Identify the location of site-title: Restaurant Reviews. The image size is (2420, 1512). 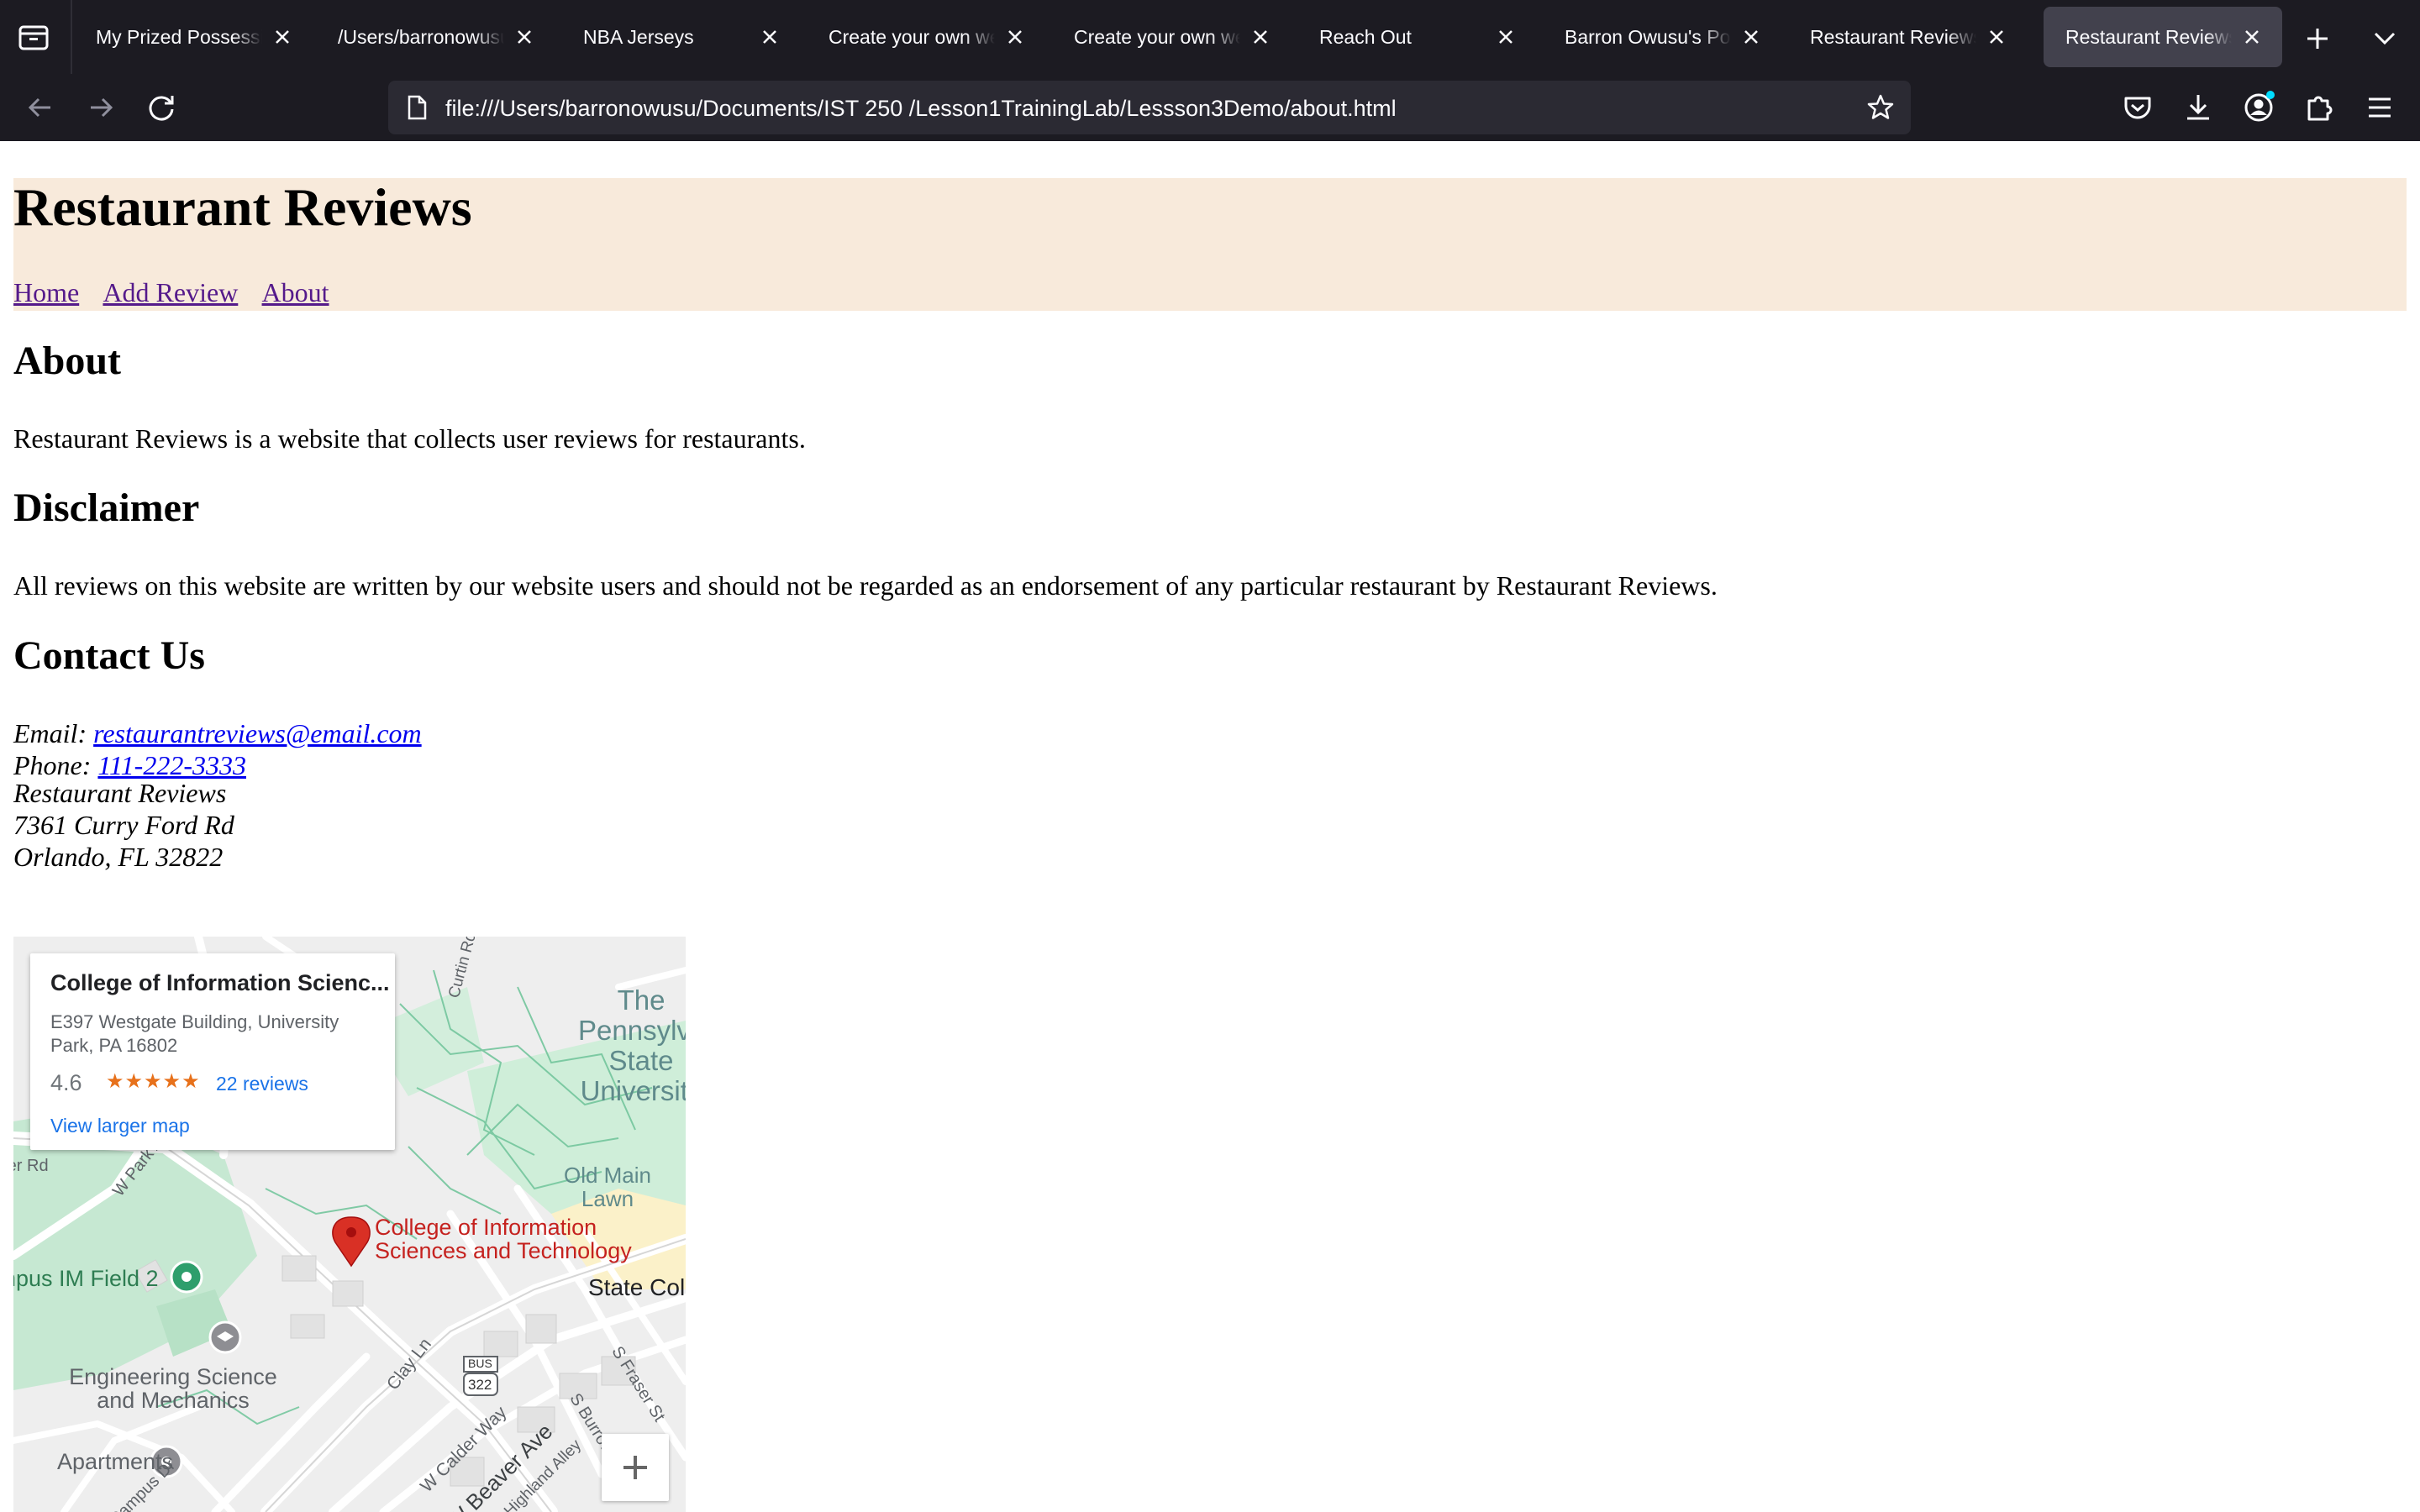
(242, 207).